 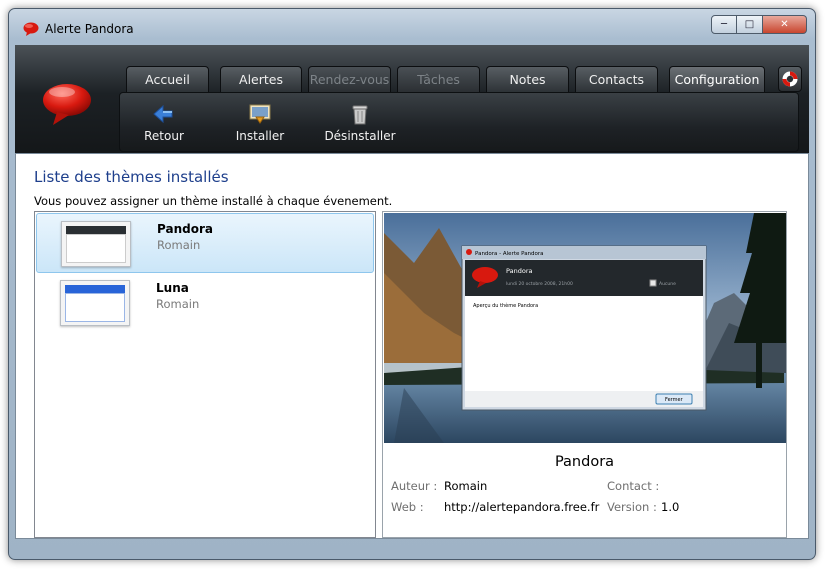 What do you see at coordinates (674, 400) in the screenshot?
I see `svg-text: Fermer` at bounding box center [674, 400].